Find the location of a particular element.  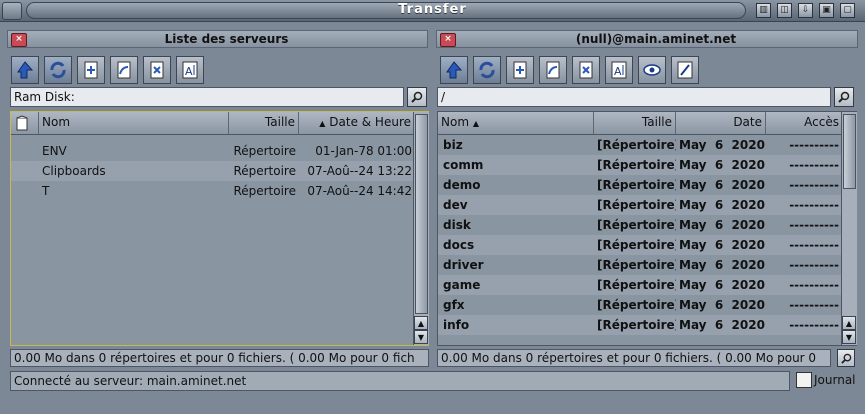

list-item: T Répertoire 07-Aoû--24 14:42 is located at coordinates (219, 191).